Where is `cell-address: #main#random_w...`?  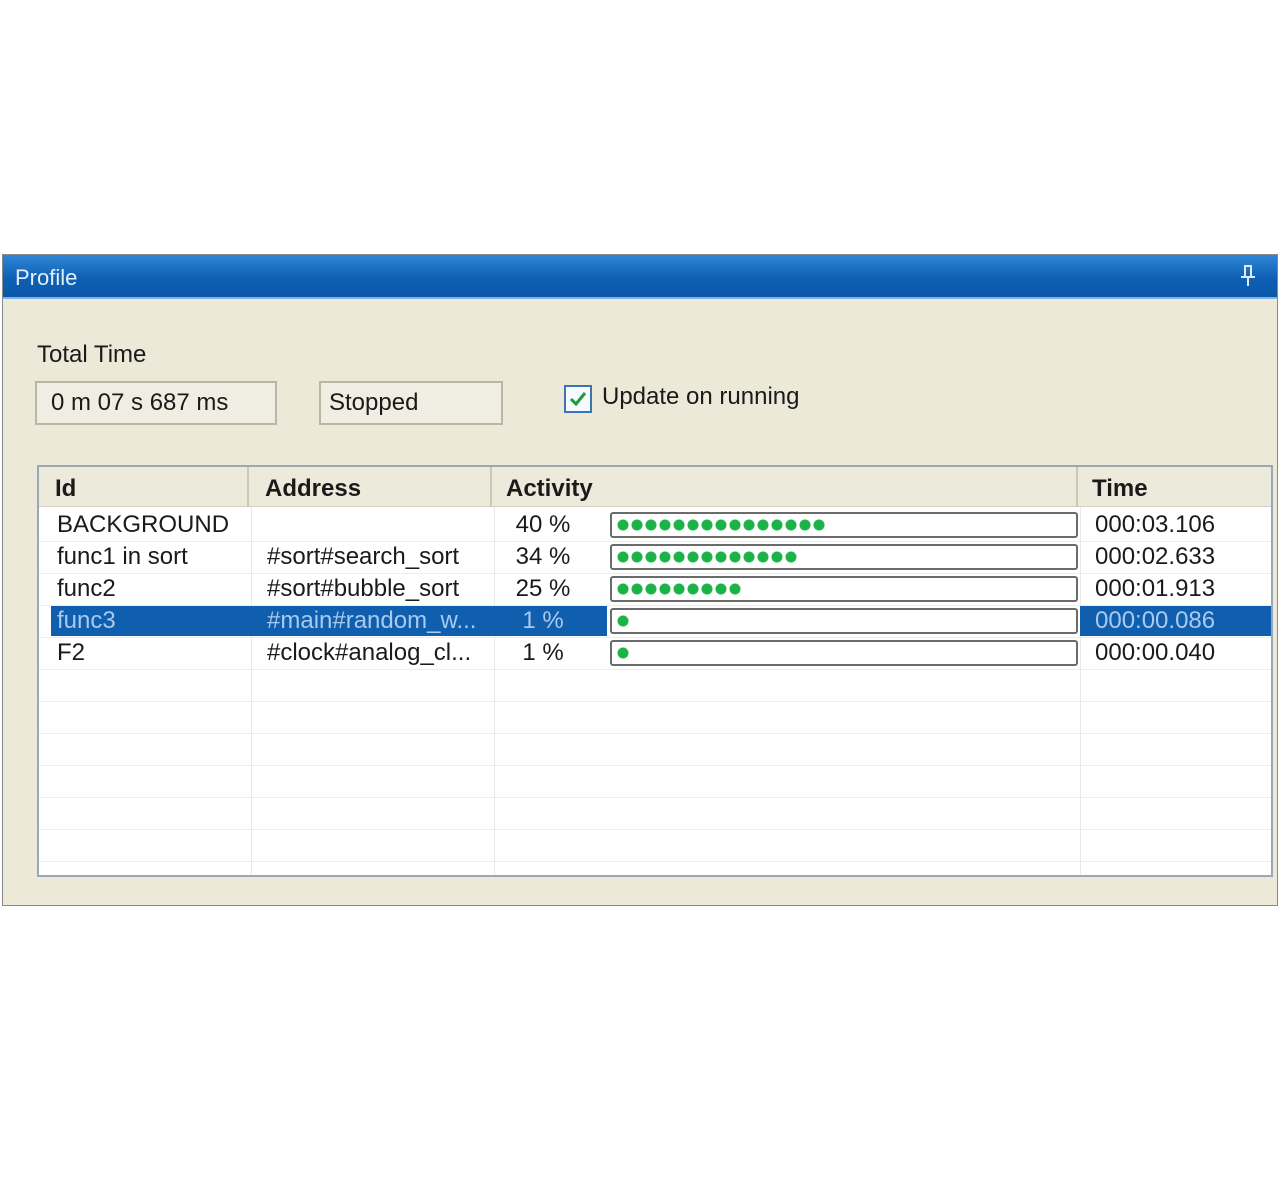
cell-address: #main#random_w... is located at coordinates (372, 620).